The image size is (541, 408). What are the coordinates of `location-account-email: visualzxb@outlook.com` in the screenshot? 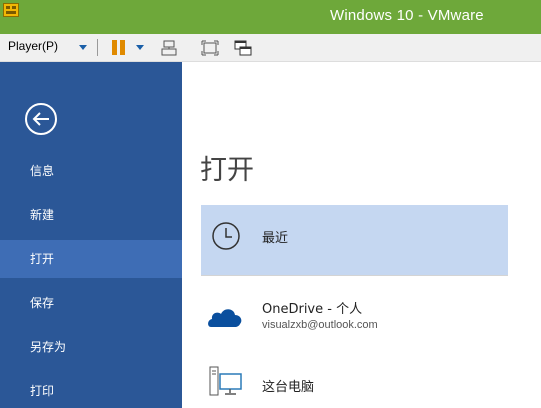 It's located at (320, 325).